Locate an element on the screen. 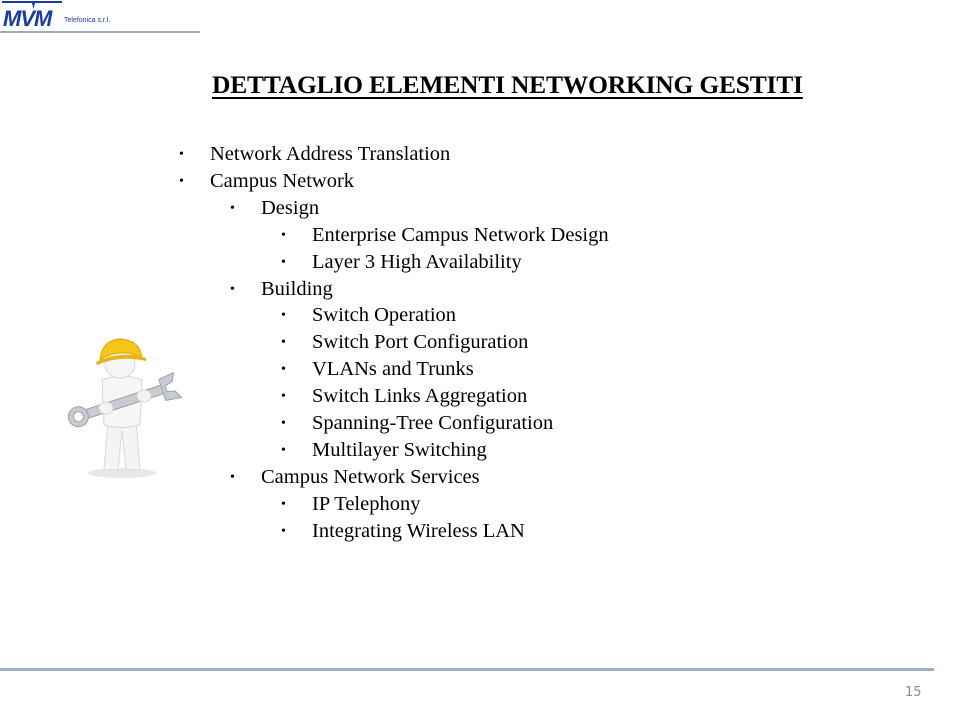 The width and height of the screenshot is (960, 704). list-item-level-3: • Enterprise Campus Network Design is located at coordinates (445, 235).